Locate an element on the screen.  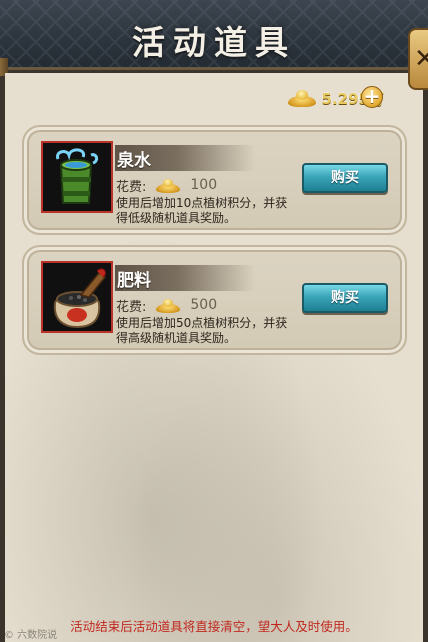
item-description: 使用后增加50点植树积分，并获得高级随机道具奖励。 is located at coordinates (202, 330).